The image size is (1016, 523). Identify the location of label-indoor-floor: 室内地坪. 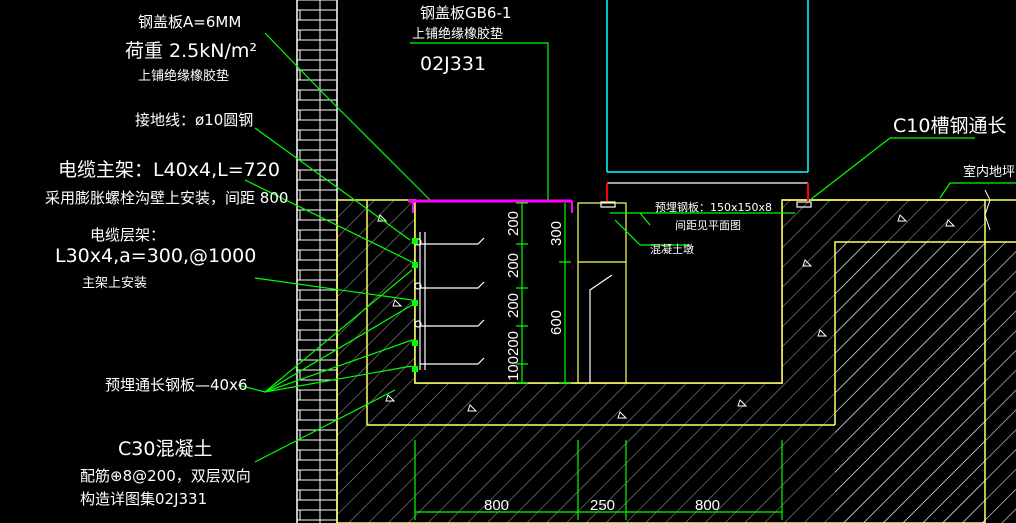
(989, 172).